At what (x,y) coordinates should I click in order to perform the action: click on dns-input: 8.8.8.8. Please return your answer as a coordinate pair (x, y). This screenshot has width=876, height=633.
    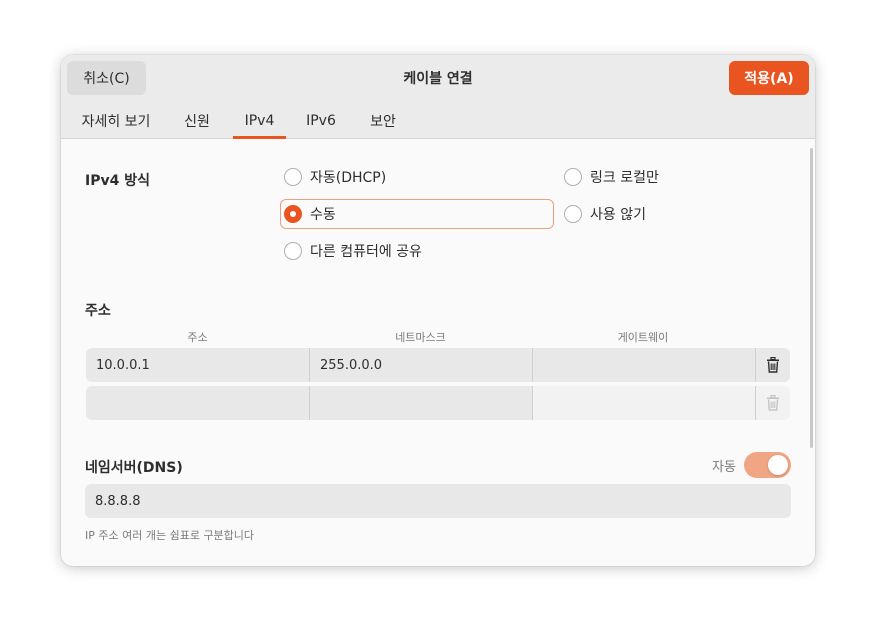
    Looking at the image, I should click on (438, 501).